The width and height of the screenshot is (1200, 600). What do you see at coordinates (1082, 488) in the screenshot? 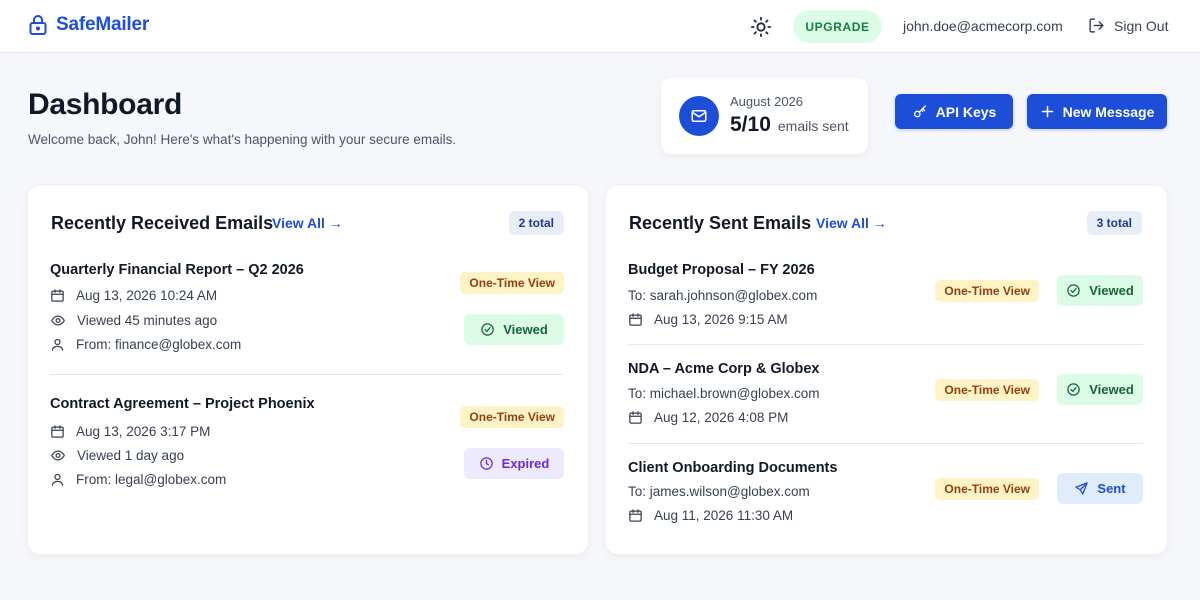
I see `send-icon` at bounding box center [1082, 488].